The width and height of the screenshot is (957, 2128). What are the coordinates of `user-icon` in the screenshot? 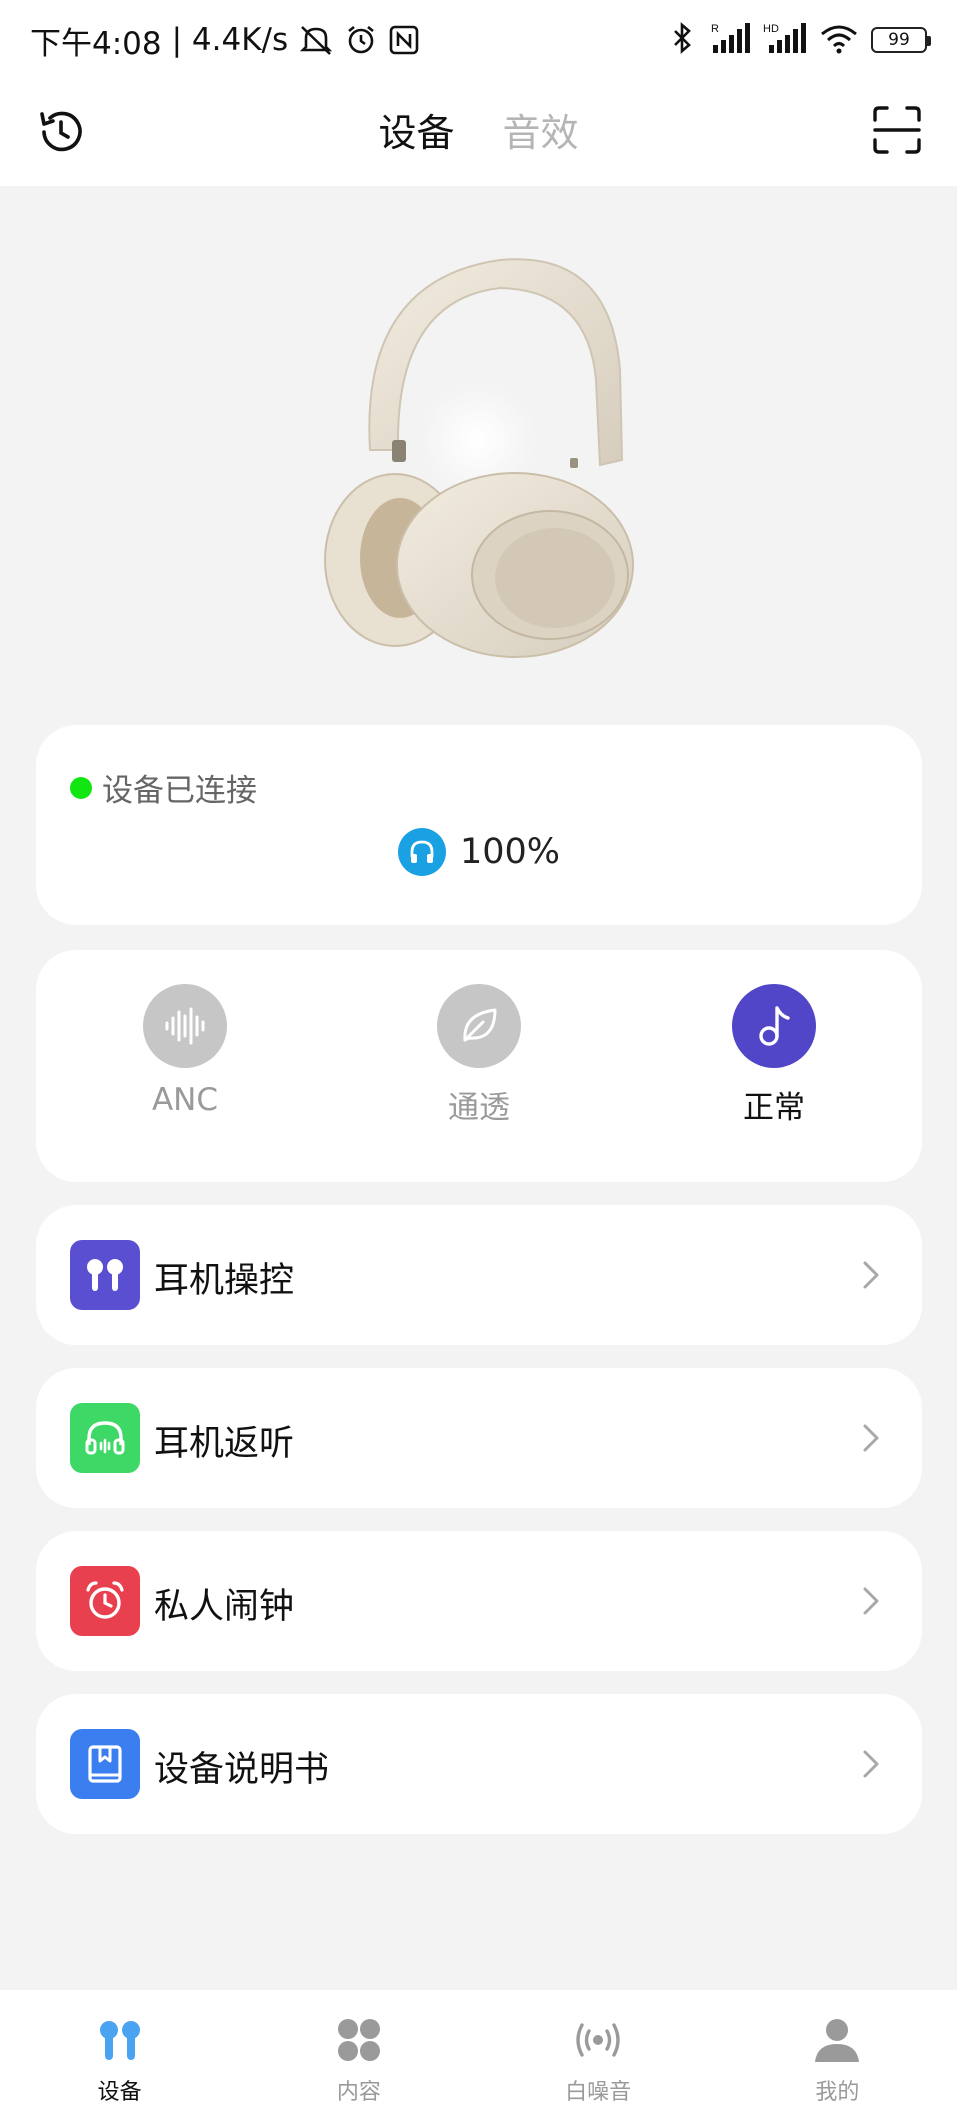 It's located at (837, 2042).